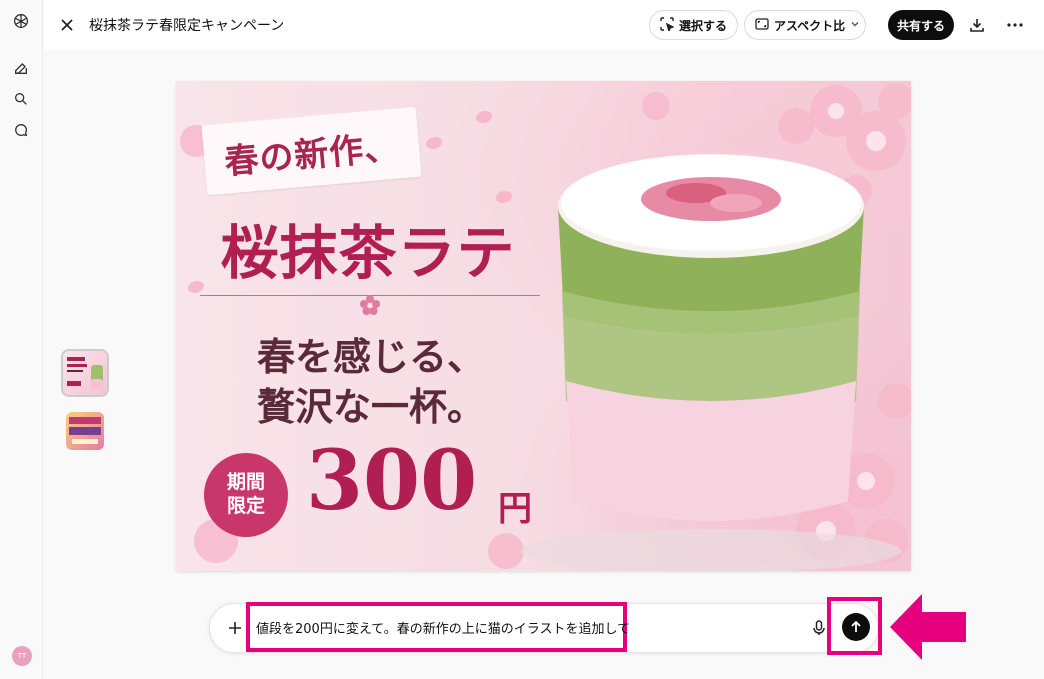 Image resolution: width=1044 pixels, height=679 pixels. Describe the element at coordinates (443, 627) in the screenshot. I see `prompt-input: 値段を200円に変えて。春の新作の上に猫のイラストを追加して` at that location.